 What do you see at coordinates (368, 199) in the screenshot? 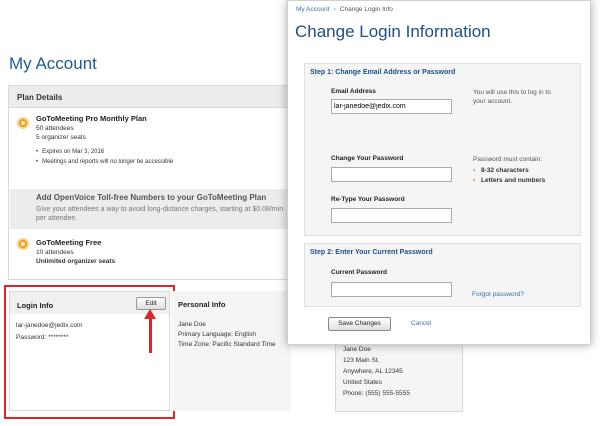
I see `retype-password-label: Re-Type Your Password` at bounding box center [368, 199].